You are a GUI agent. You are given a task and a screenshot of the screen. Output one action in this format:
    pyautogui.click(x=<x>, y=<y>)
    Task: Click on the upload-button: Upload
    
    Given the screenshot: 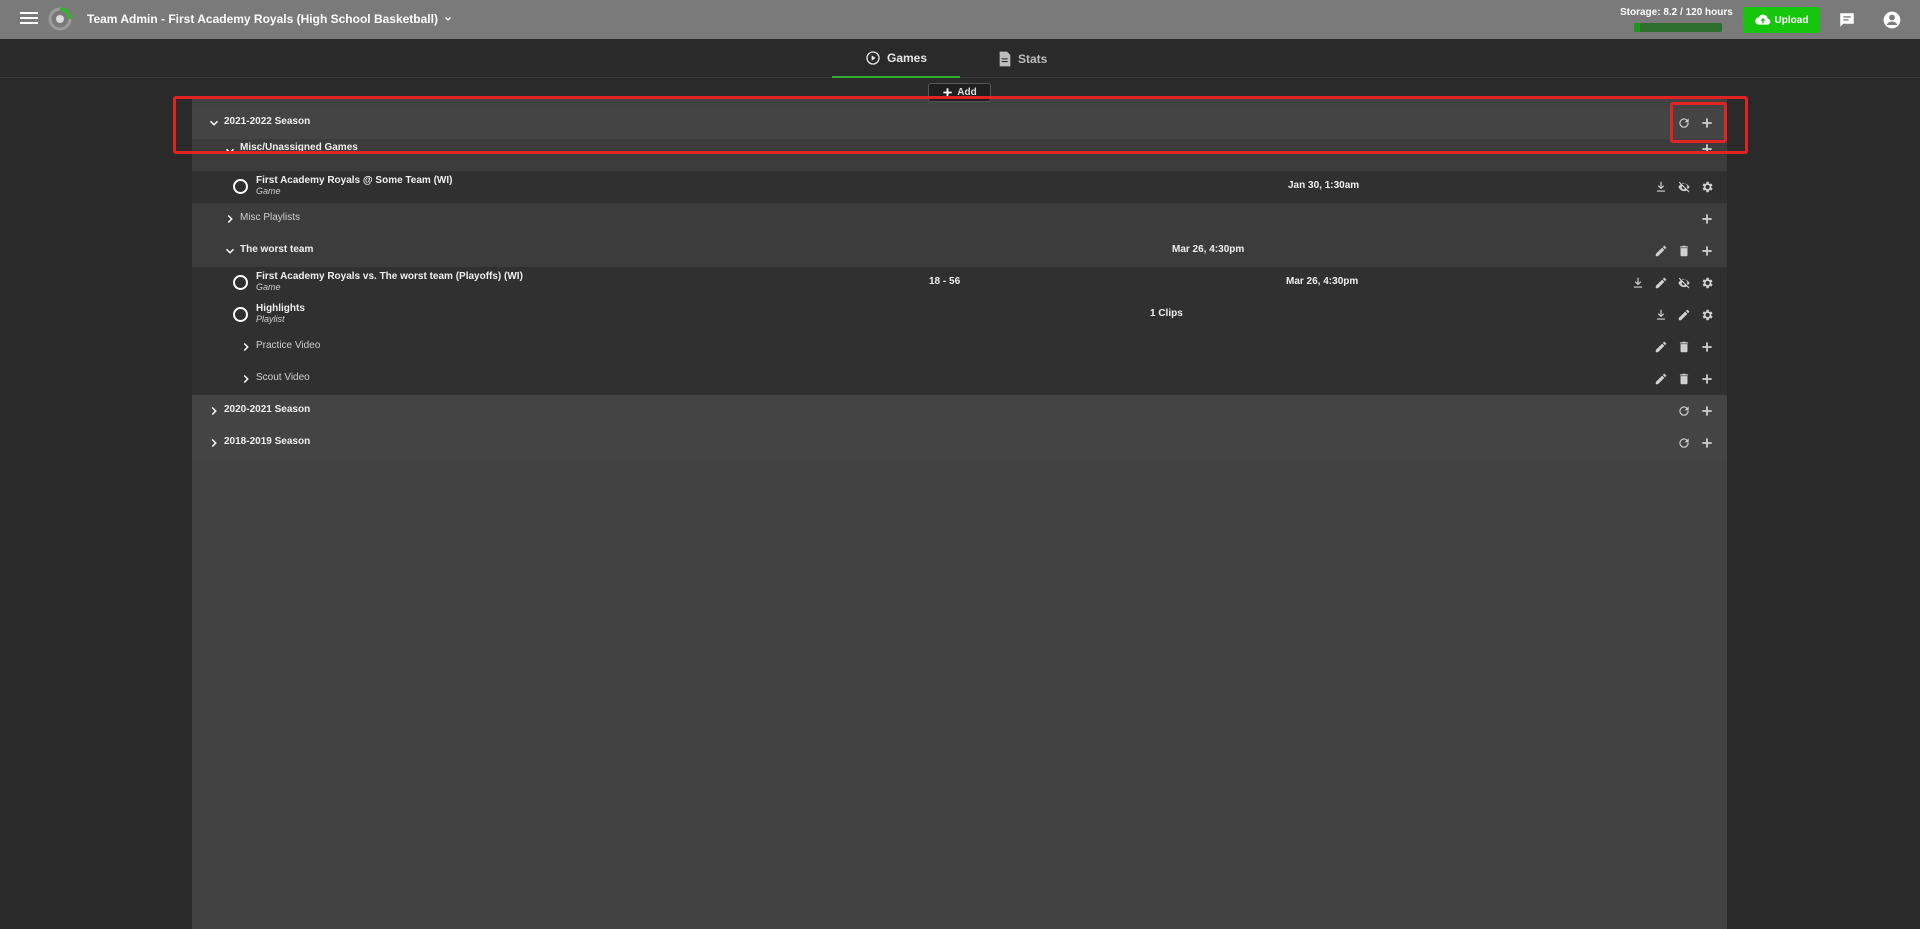 What is the action you would take?
    pyautogui.click(x=1781, y=20)
    